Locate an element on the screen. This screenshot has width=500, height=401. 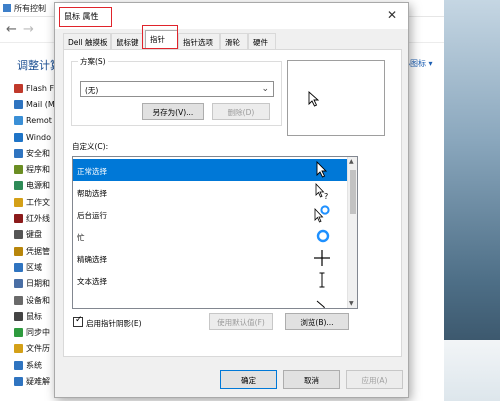
tab-pointers: 指针 is located at coordinates (161, 39).